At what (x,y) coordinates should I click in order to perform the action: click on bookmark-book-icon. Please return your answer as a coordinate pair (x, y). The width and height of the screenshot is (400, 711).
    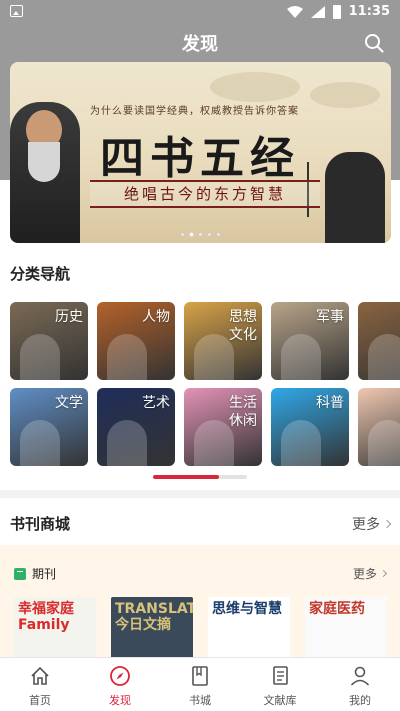
    Looking at the image, I should click on (200, 676).